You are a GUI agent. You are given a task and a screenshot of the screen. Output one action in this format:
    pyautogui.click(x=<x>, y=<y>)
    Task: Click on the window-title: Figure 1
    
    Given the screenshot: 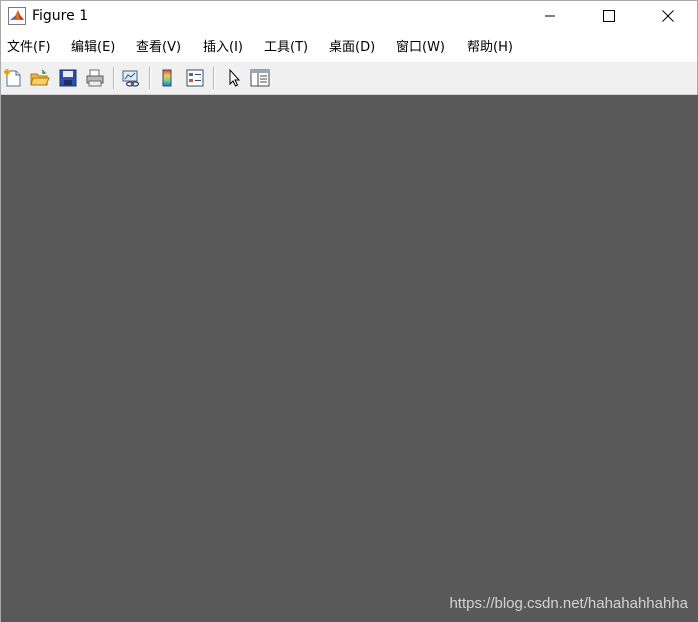 What is the action you would take?
    pyautogui.click(x=60, y=16)
    